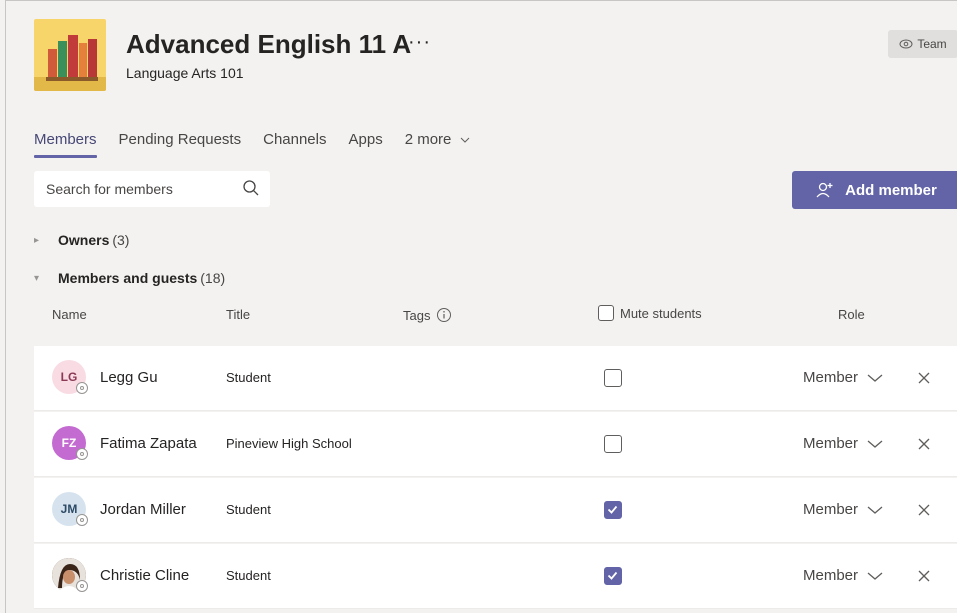 The image size is (957, 613). I want to click on column-header-mute: Mute students, so click(650, 313).